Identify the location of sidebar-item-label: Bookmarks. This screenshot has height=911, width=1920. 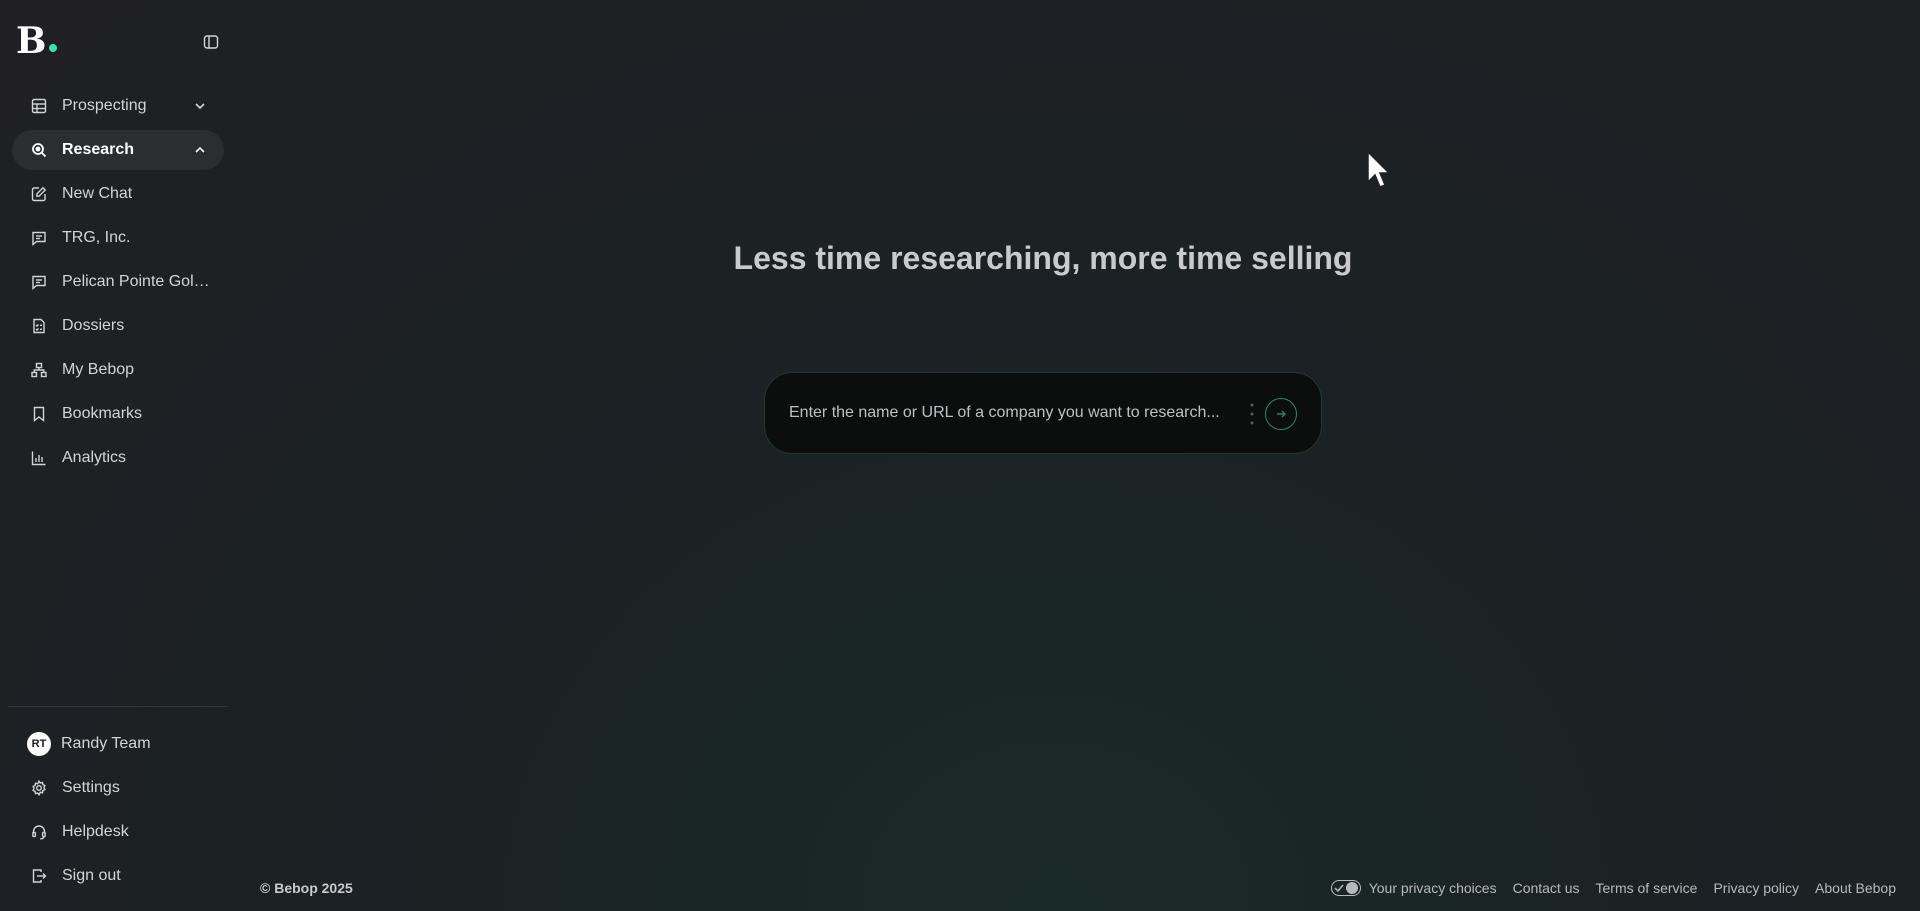
(102, 413).